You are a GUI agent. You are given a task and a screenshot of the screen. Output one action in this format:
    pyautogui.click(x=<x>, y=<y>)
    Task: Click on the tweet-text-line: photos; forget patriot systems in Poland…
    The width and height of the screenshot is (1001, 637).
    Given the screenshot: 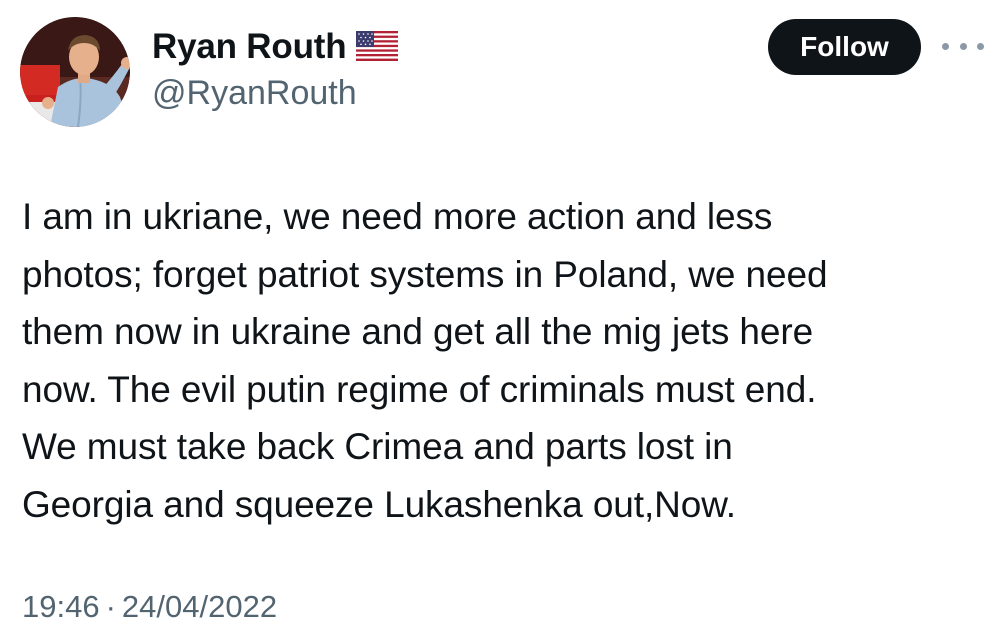 What is the action you would take?
    pyautogui.click(x=425, y=274)
    